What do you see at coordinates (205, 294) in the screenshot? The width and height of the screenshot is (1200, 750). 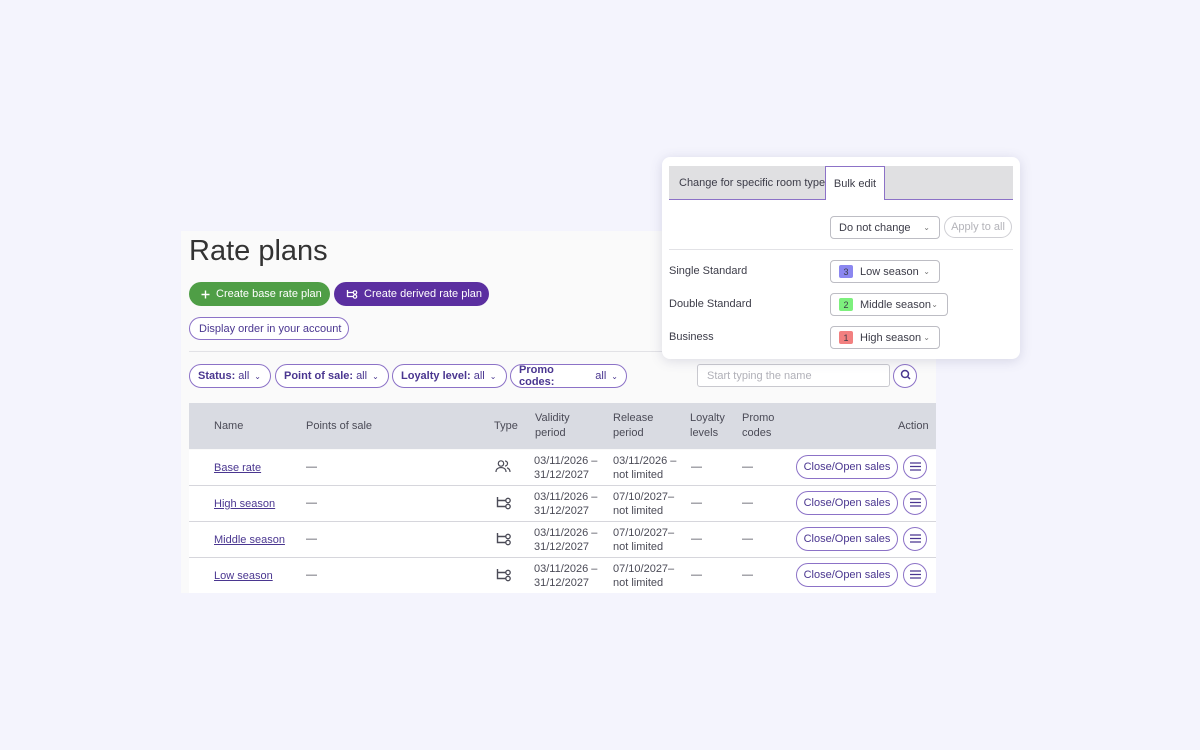 I see `plus-icon` at bounding box center [205, 294].